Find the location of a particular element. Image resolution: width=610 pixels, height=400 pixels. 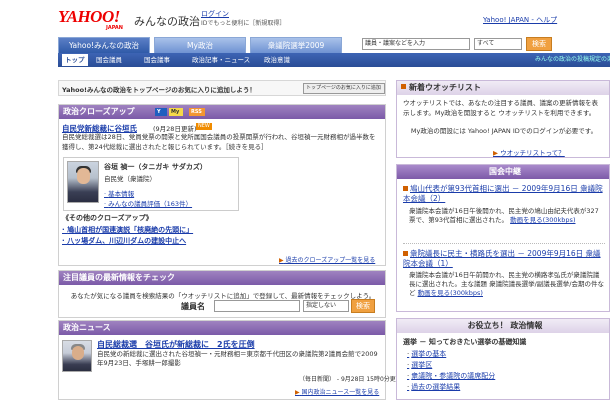

check-header: 注目議員の最新情報をチェック is located at coordinates (222, 278).